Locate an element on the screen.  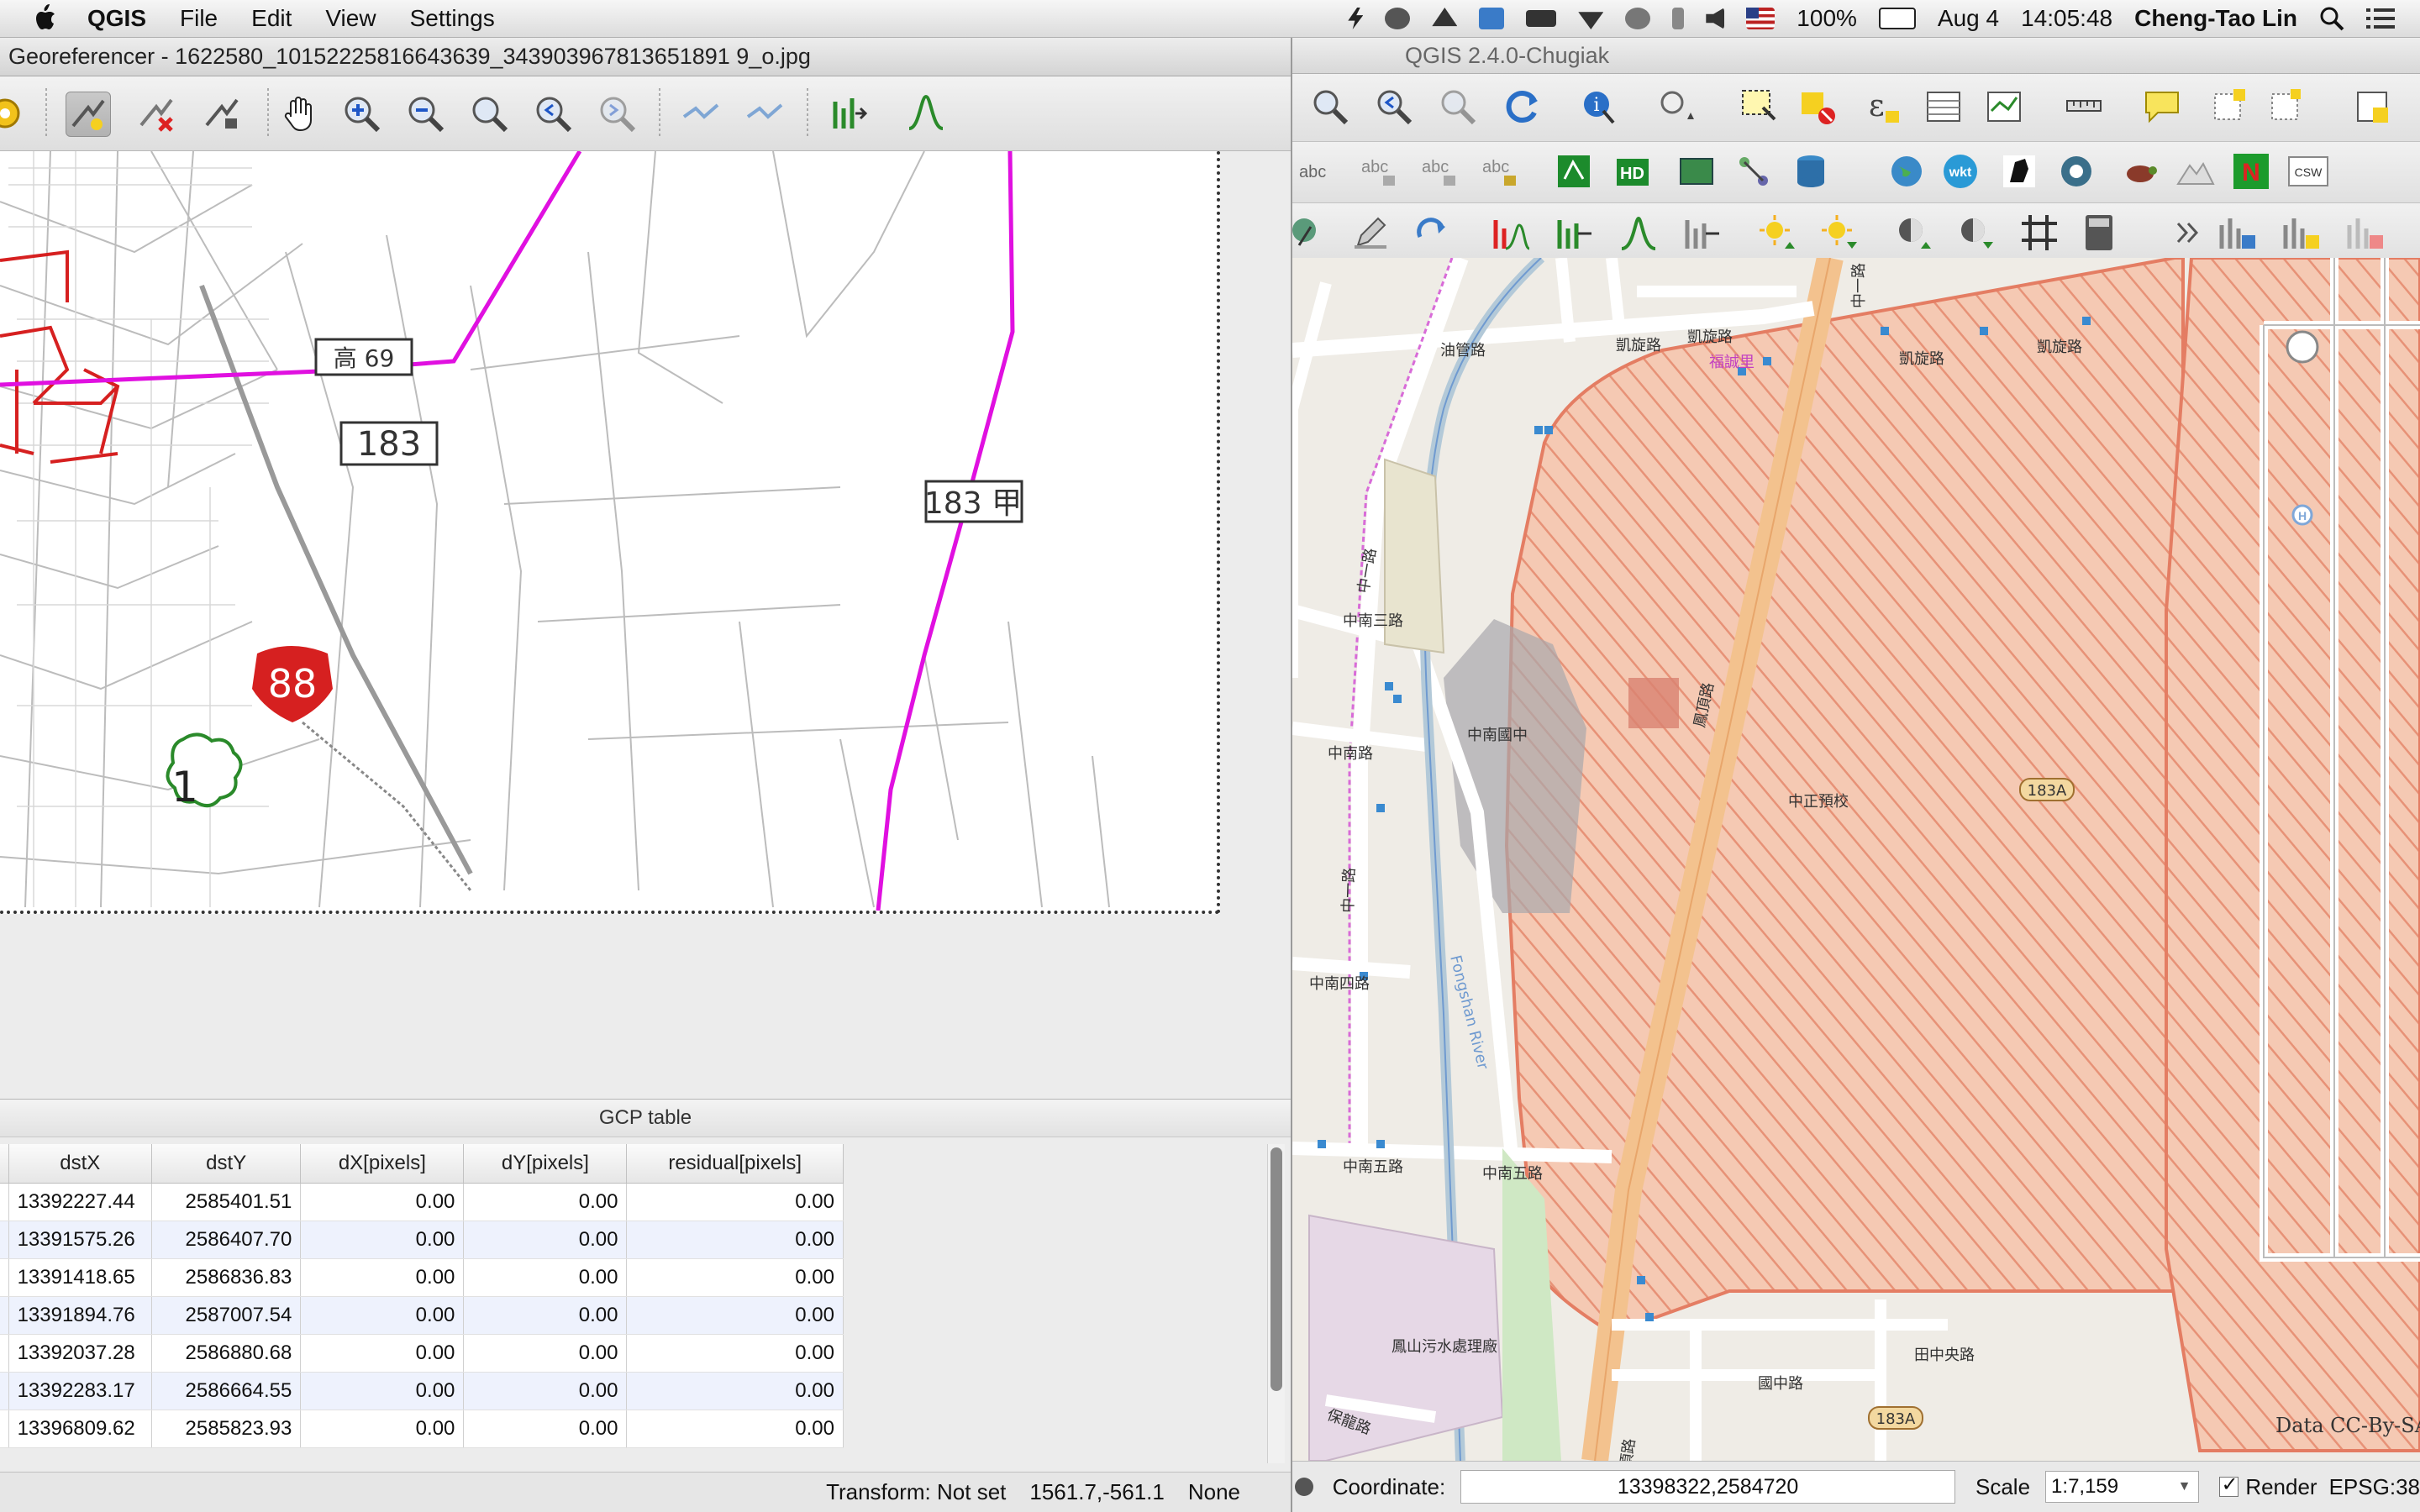
edit-pencil-icon is located at coordinates (1371, 233).